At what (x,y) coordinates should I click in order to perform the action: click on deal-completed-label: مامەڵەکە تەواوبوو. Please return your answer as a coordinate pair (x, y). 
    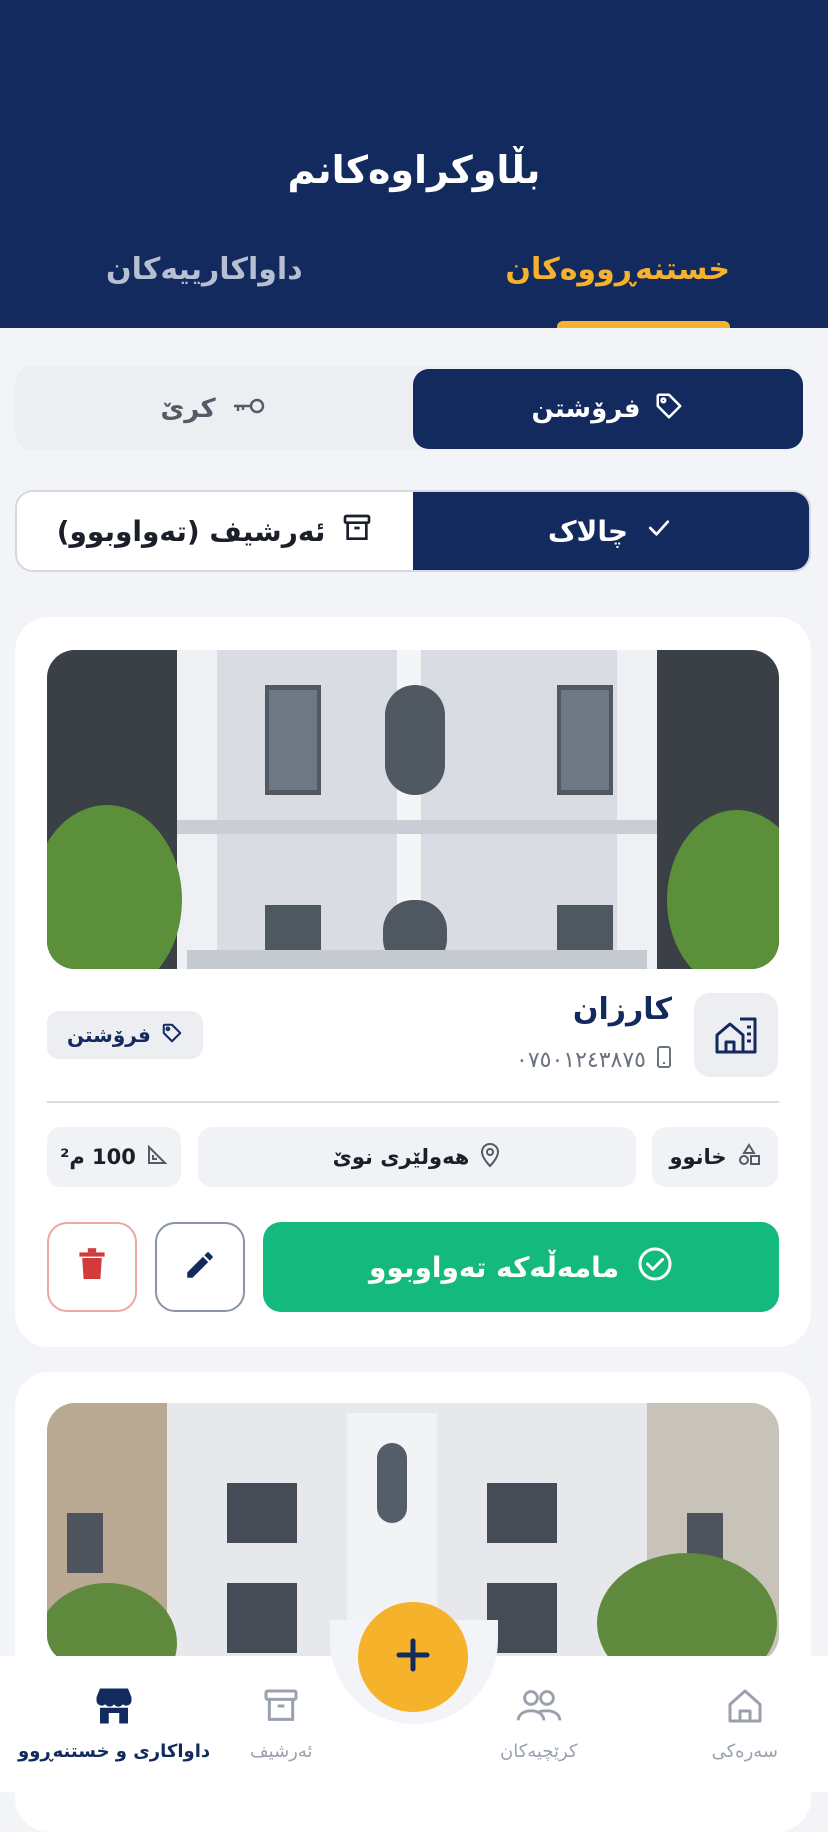
    Looking at the image, I should click on (494, 1267).